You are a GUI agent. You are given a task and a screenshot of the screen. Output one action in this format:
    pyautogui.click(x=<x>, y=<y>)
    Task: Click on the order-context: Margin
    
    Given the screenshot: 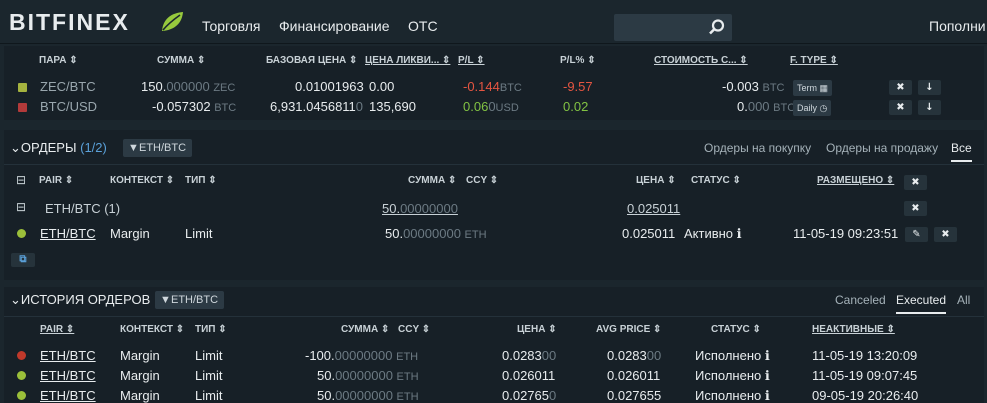 What is the action you would take?
    pyautogui.click(x=130, y=233)
    